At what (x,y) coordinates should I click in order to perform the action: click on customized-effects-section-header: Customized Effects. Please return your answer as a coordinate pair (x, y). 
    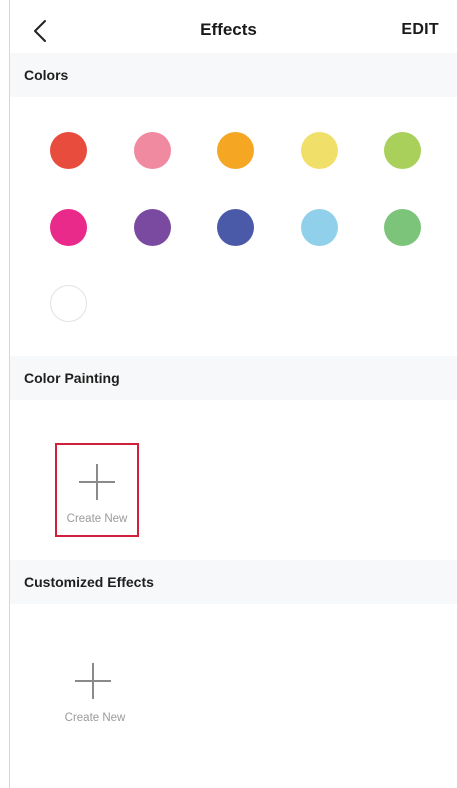
    Looking at the image, I should click on (233, 582).